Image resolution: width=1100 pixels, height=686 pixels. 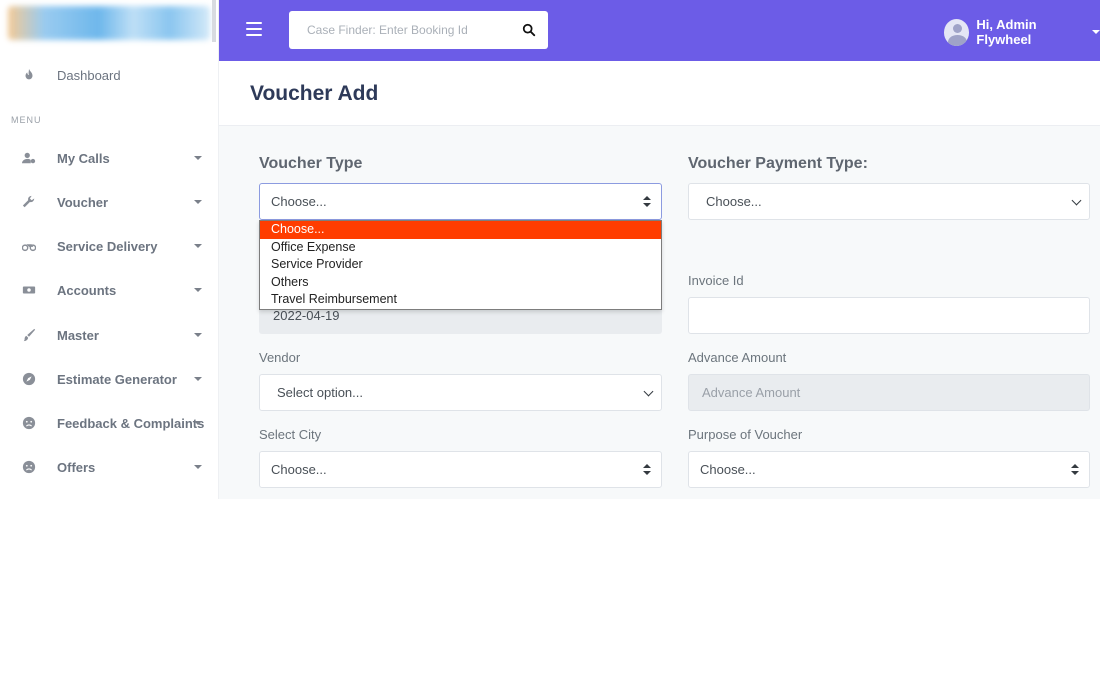 What do you see at coordinates (254, 30) in the screenshot?
I see `hamburger-menu-icon` at bounding box center [254, 30].